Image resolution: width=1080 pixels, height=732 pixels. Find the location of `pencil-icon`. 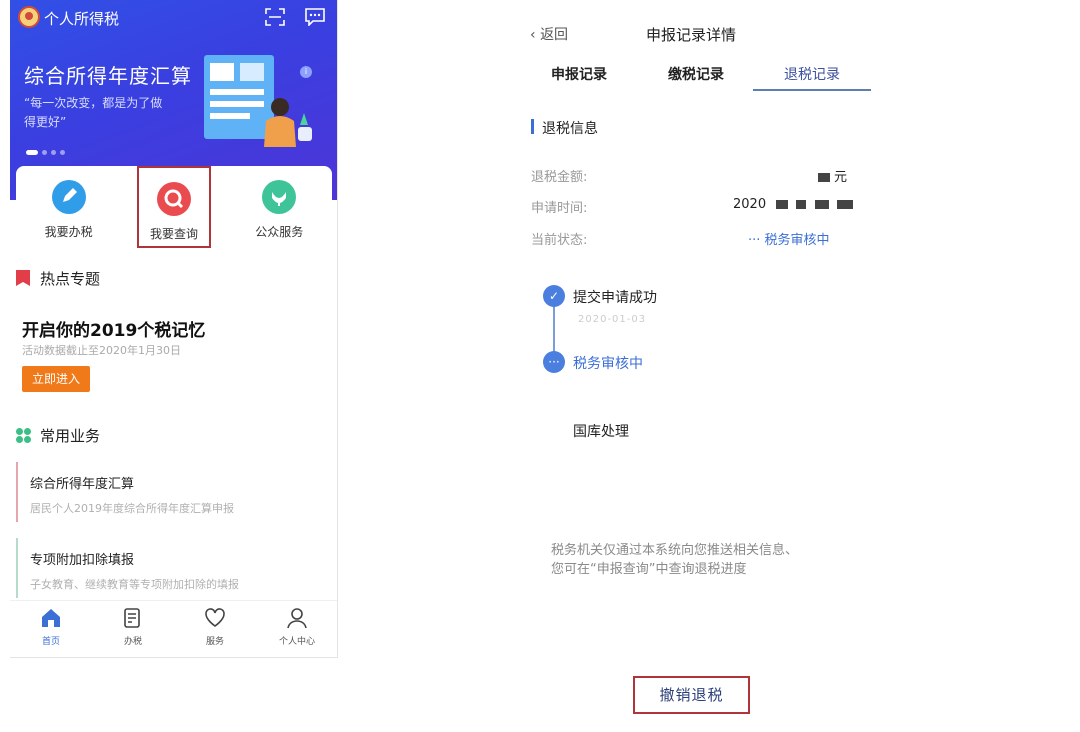

pencil-icon is located at coordinates (68, 197).